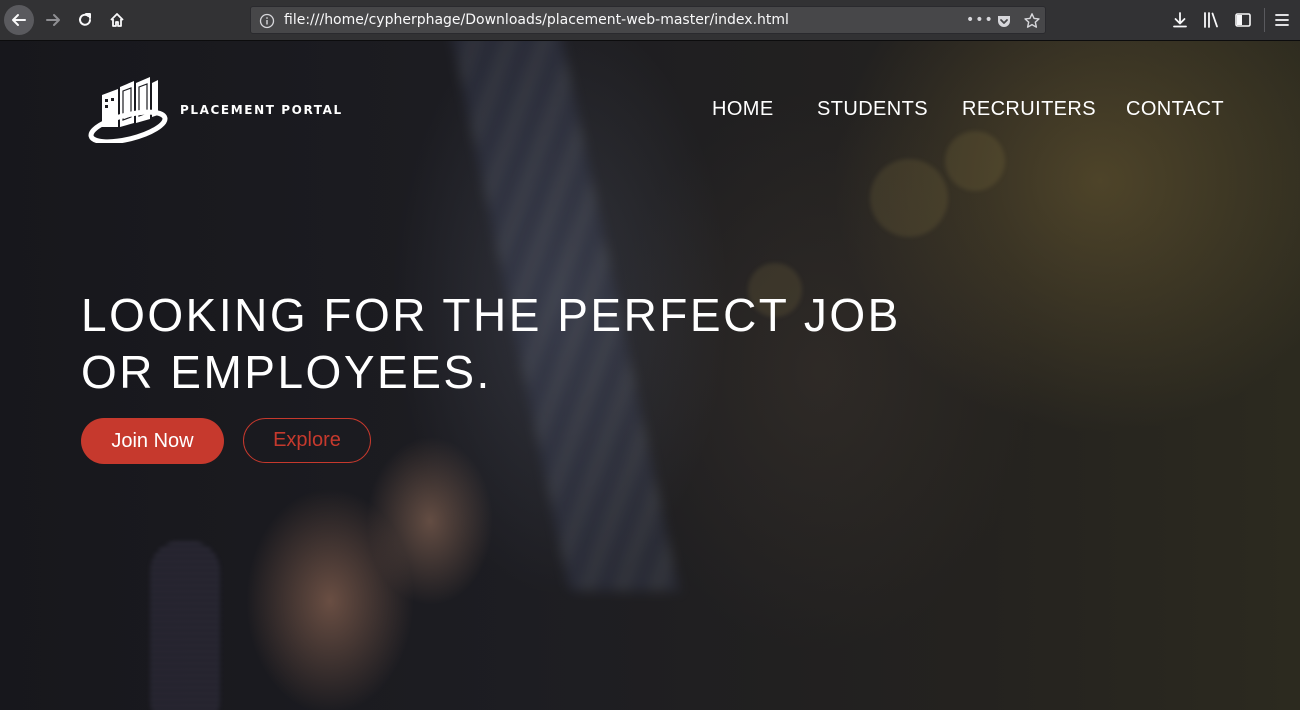 Image resolution: width=1300 pixels, height=710 pixels. I want to click on background-sleeve, so click(185, 625).